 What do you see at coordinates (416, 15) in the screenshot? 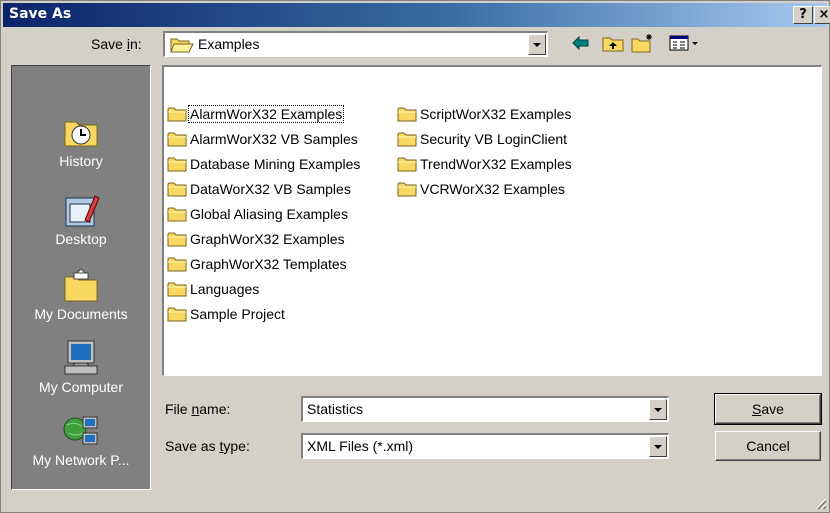
I see `title-bar: Save As ? ×` at bounding box center [416, 15].